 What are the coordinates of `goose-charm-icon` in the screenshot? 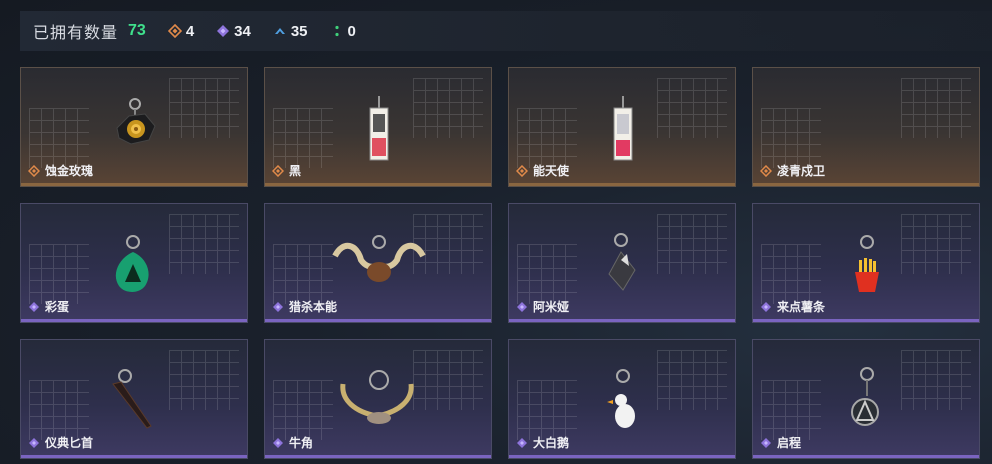 It's located at (621, 398).